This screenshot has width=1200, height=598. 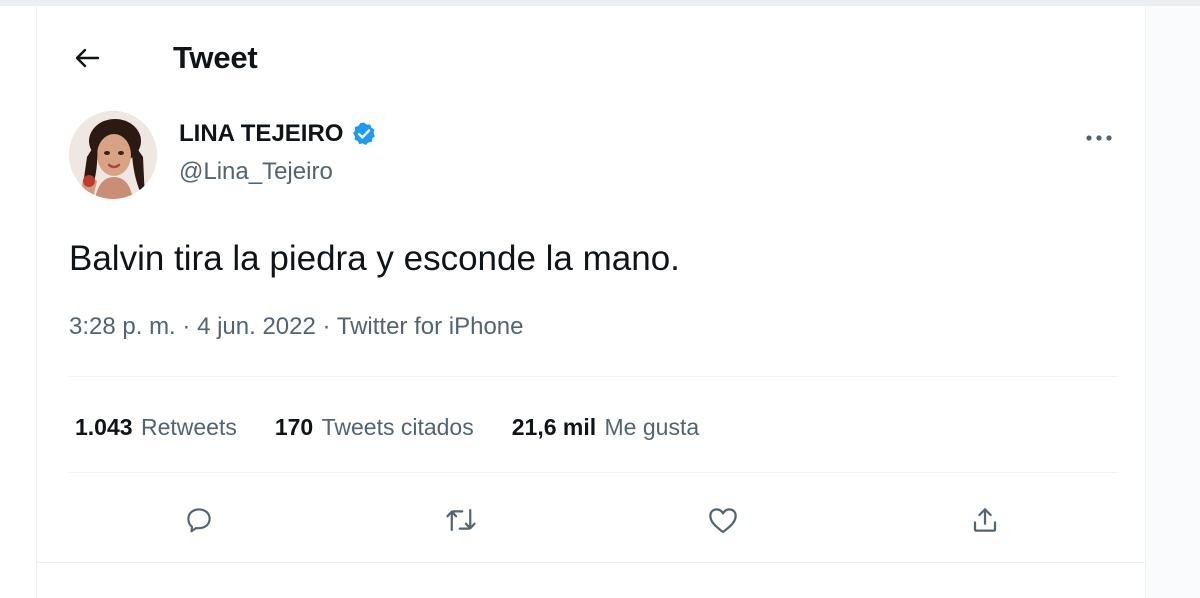 What do you see at coordinates (652, 427) in the screenshot?
I see `stat-label: Me gusta` at bounding box center [652, 427].